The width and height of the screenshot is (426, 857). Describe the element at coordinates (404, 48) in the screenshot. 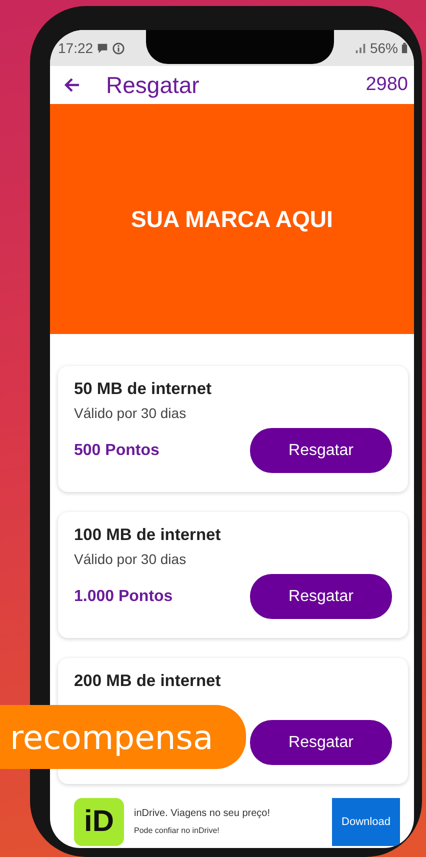

I see `battery-icon` at that location.